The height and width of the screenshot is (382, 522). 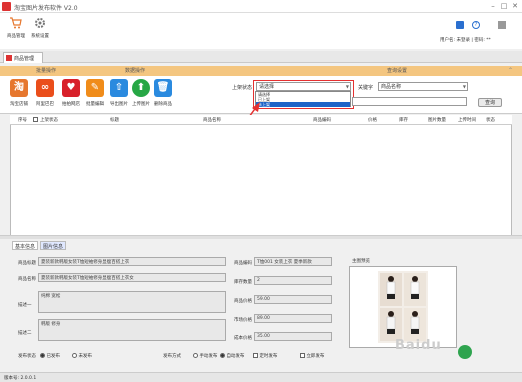 I want to click on desc1-field: 纯棉 宽松, so click(x=132, y=302).